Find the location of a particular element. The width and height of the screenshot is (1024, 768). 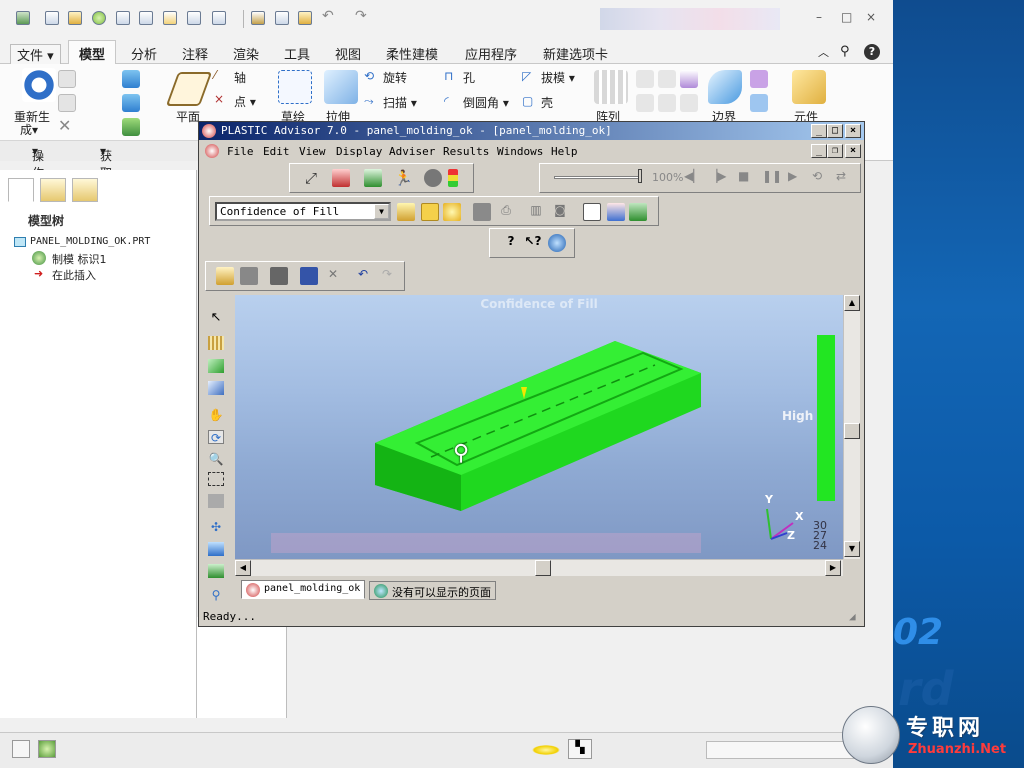

menu-help: Help is located at coordinates (564, 151).